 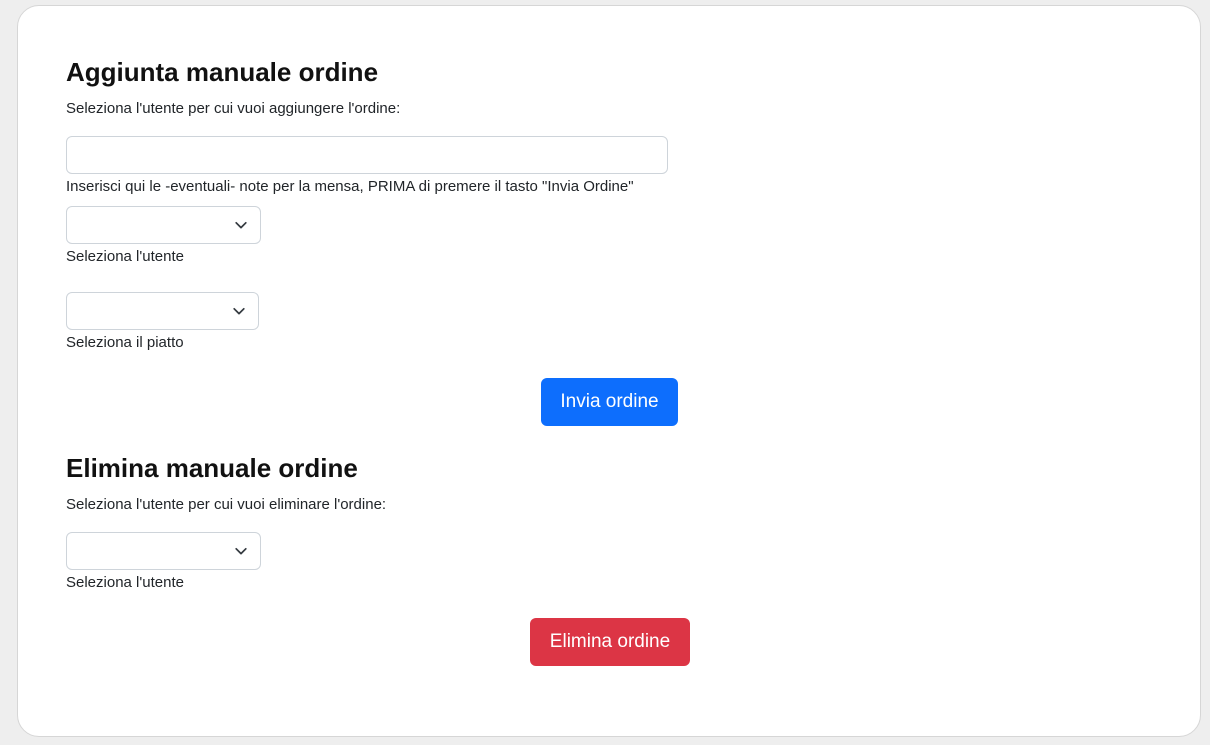 What do you see at coordinates (367, 155) in the screenshot?
I see `notes-input` at bounding box center [367, 155].